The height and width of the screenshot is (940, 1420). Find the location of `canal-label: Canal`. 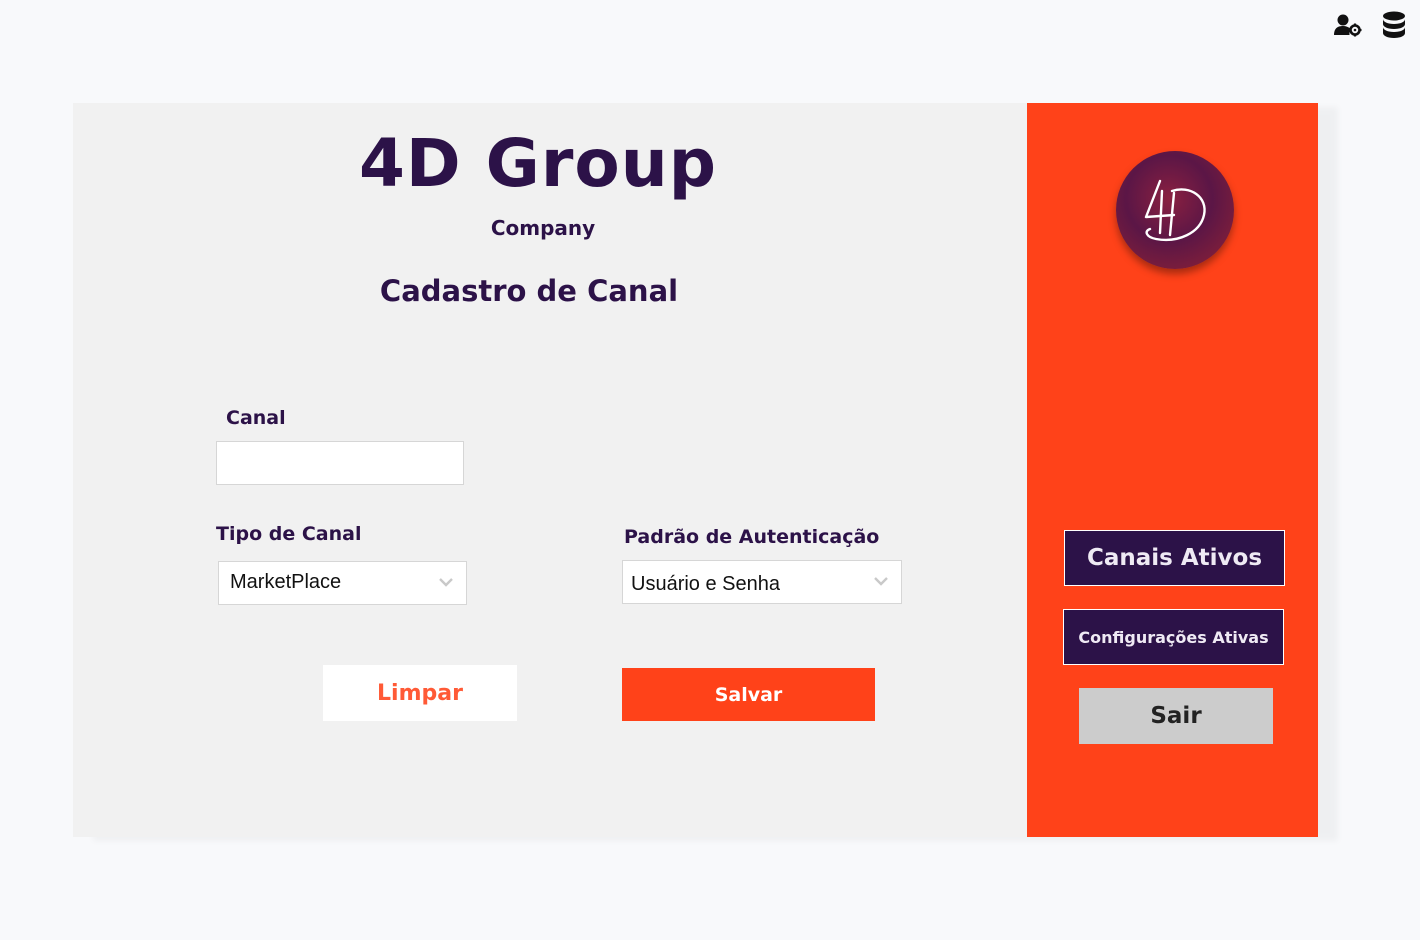

canal-label: Canal is located at coordinates (256, 418).